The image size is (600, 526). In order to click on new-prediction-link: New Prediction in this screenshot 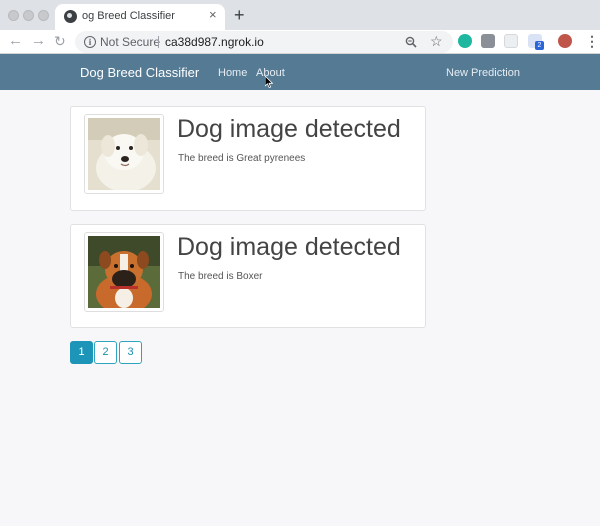, I will do `click(483, 73)`.